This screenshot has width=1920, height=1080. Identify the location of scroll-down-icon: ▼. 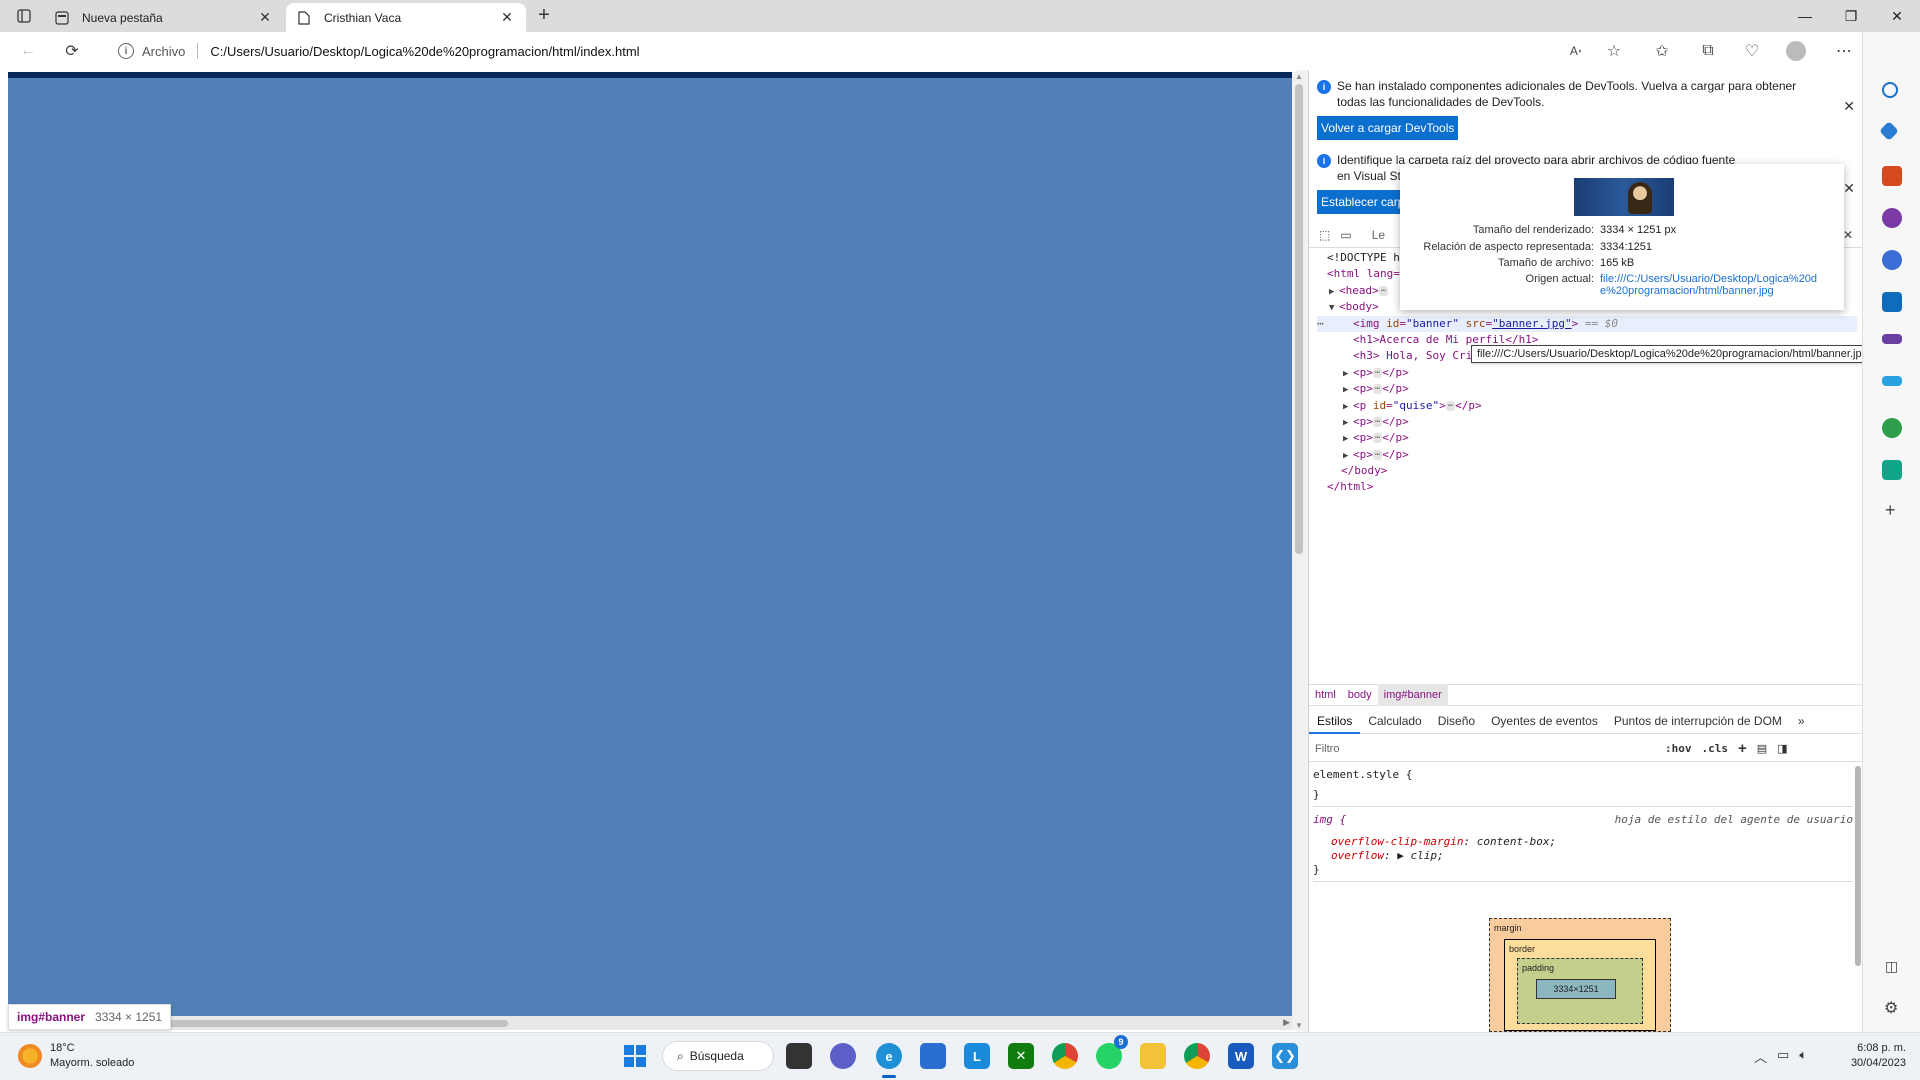
(1299, 1025).